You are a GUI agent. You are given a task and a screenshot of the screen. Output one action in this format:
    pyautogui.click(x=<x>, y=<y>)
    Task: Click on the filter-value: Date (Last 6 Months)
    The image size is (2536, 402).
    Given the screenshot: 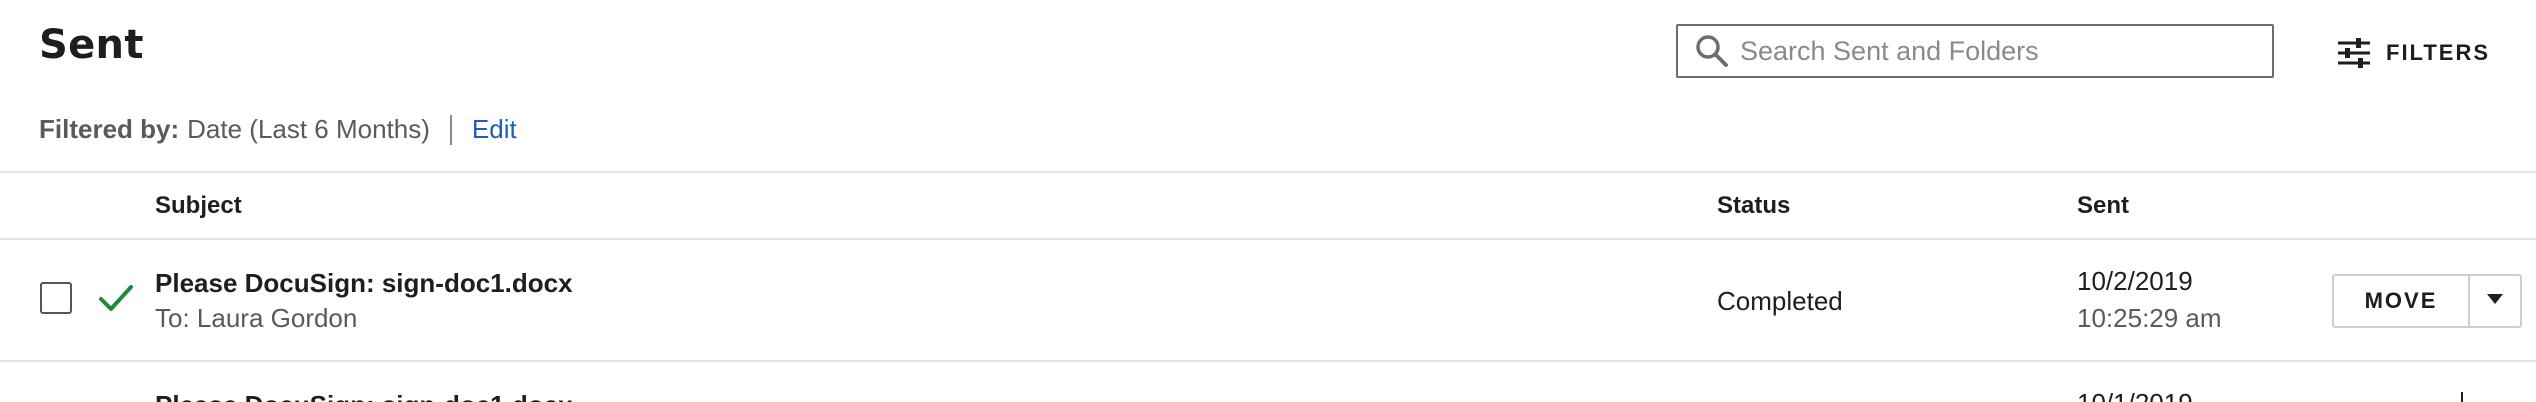 What is the action you would take?
    pyautogui.click(x=308, y=129)
    